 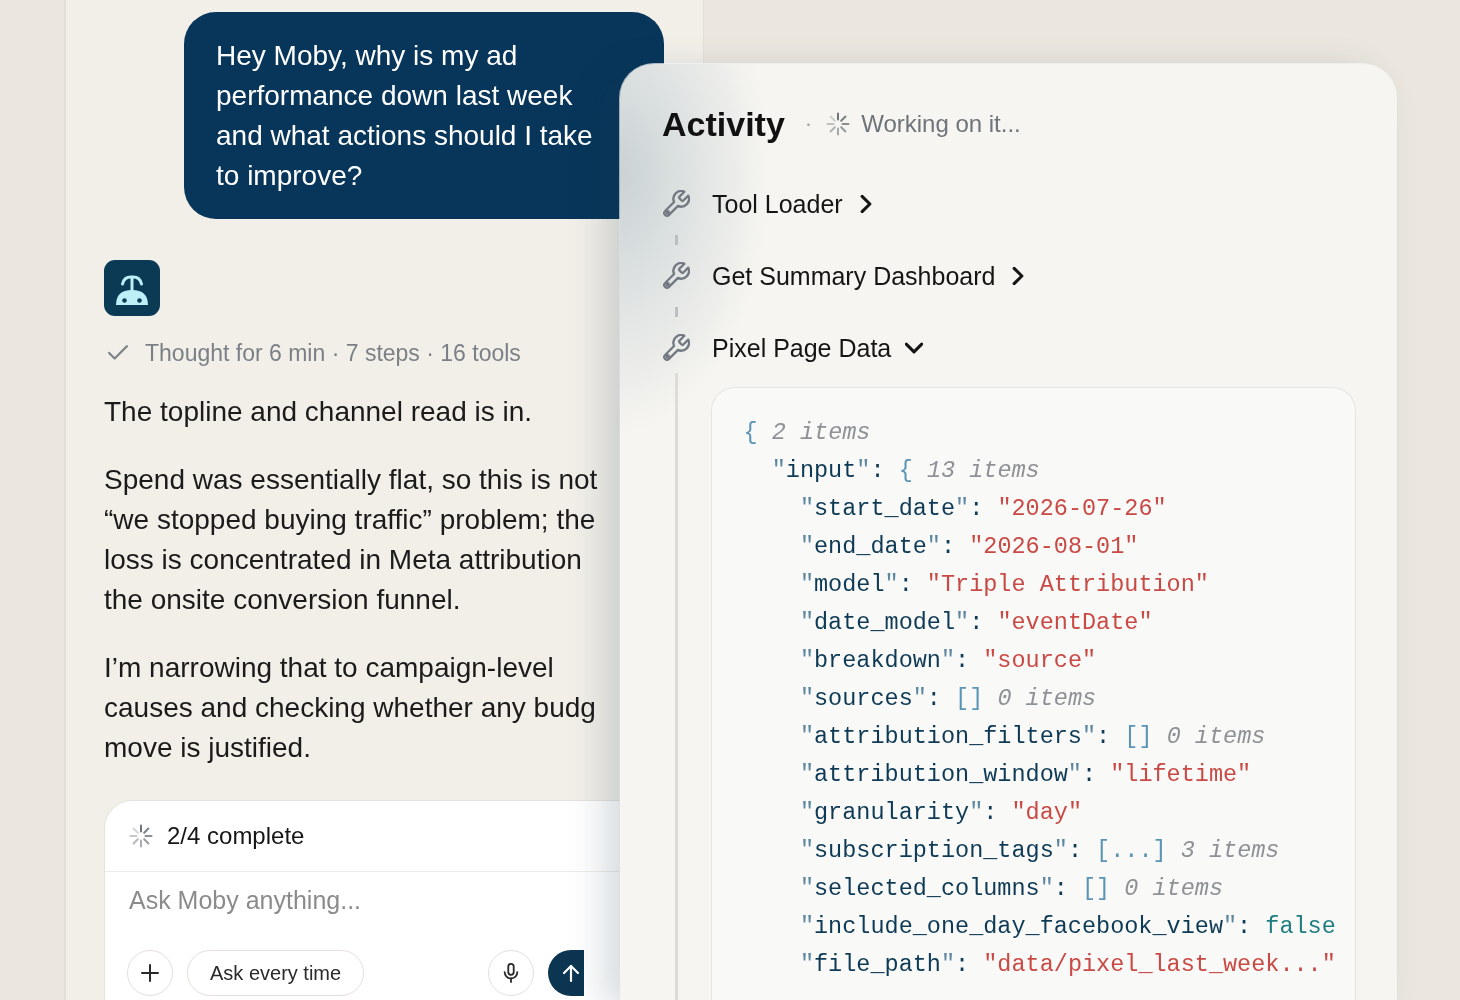 What do you see at coordinates (777, 204) in the screenshot?
I see `tool-name: Tool Loader` at bounding box center [777, 204].